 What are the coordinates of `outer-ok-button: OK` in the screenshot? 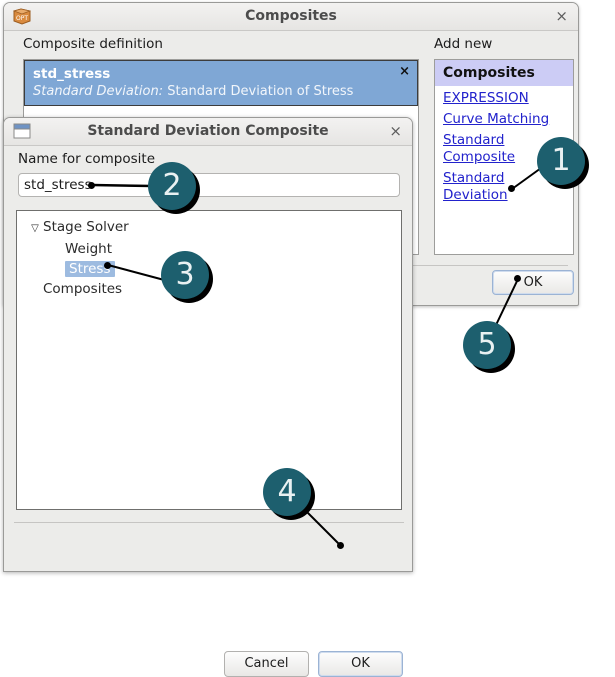 It's located at (533, 282).